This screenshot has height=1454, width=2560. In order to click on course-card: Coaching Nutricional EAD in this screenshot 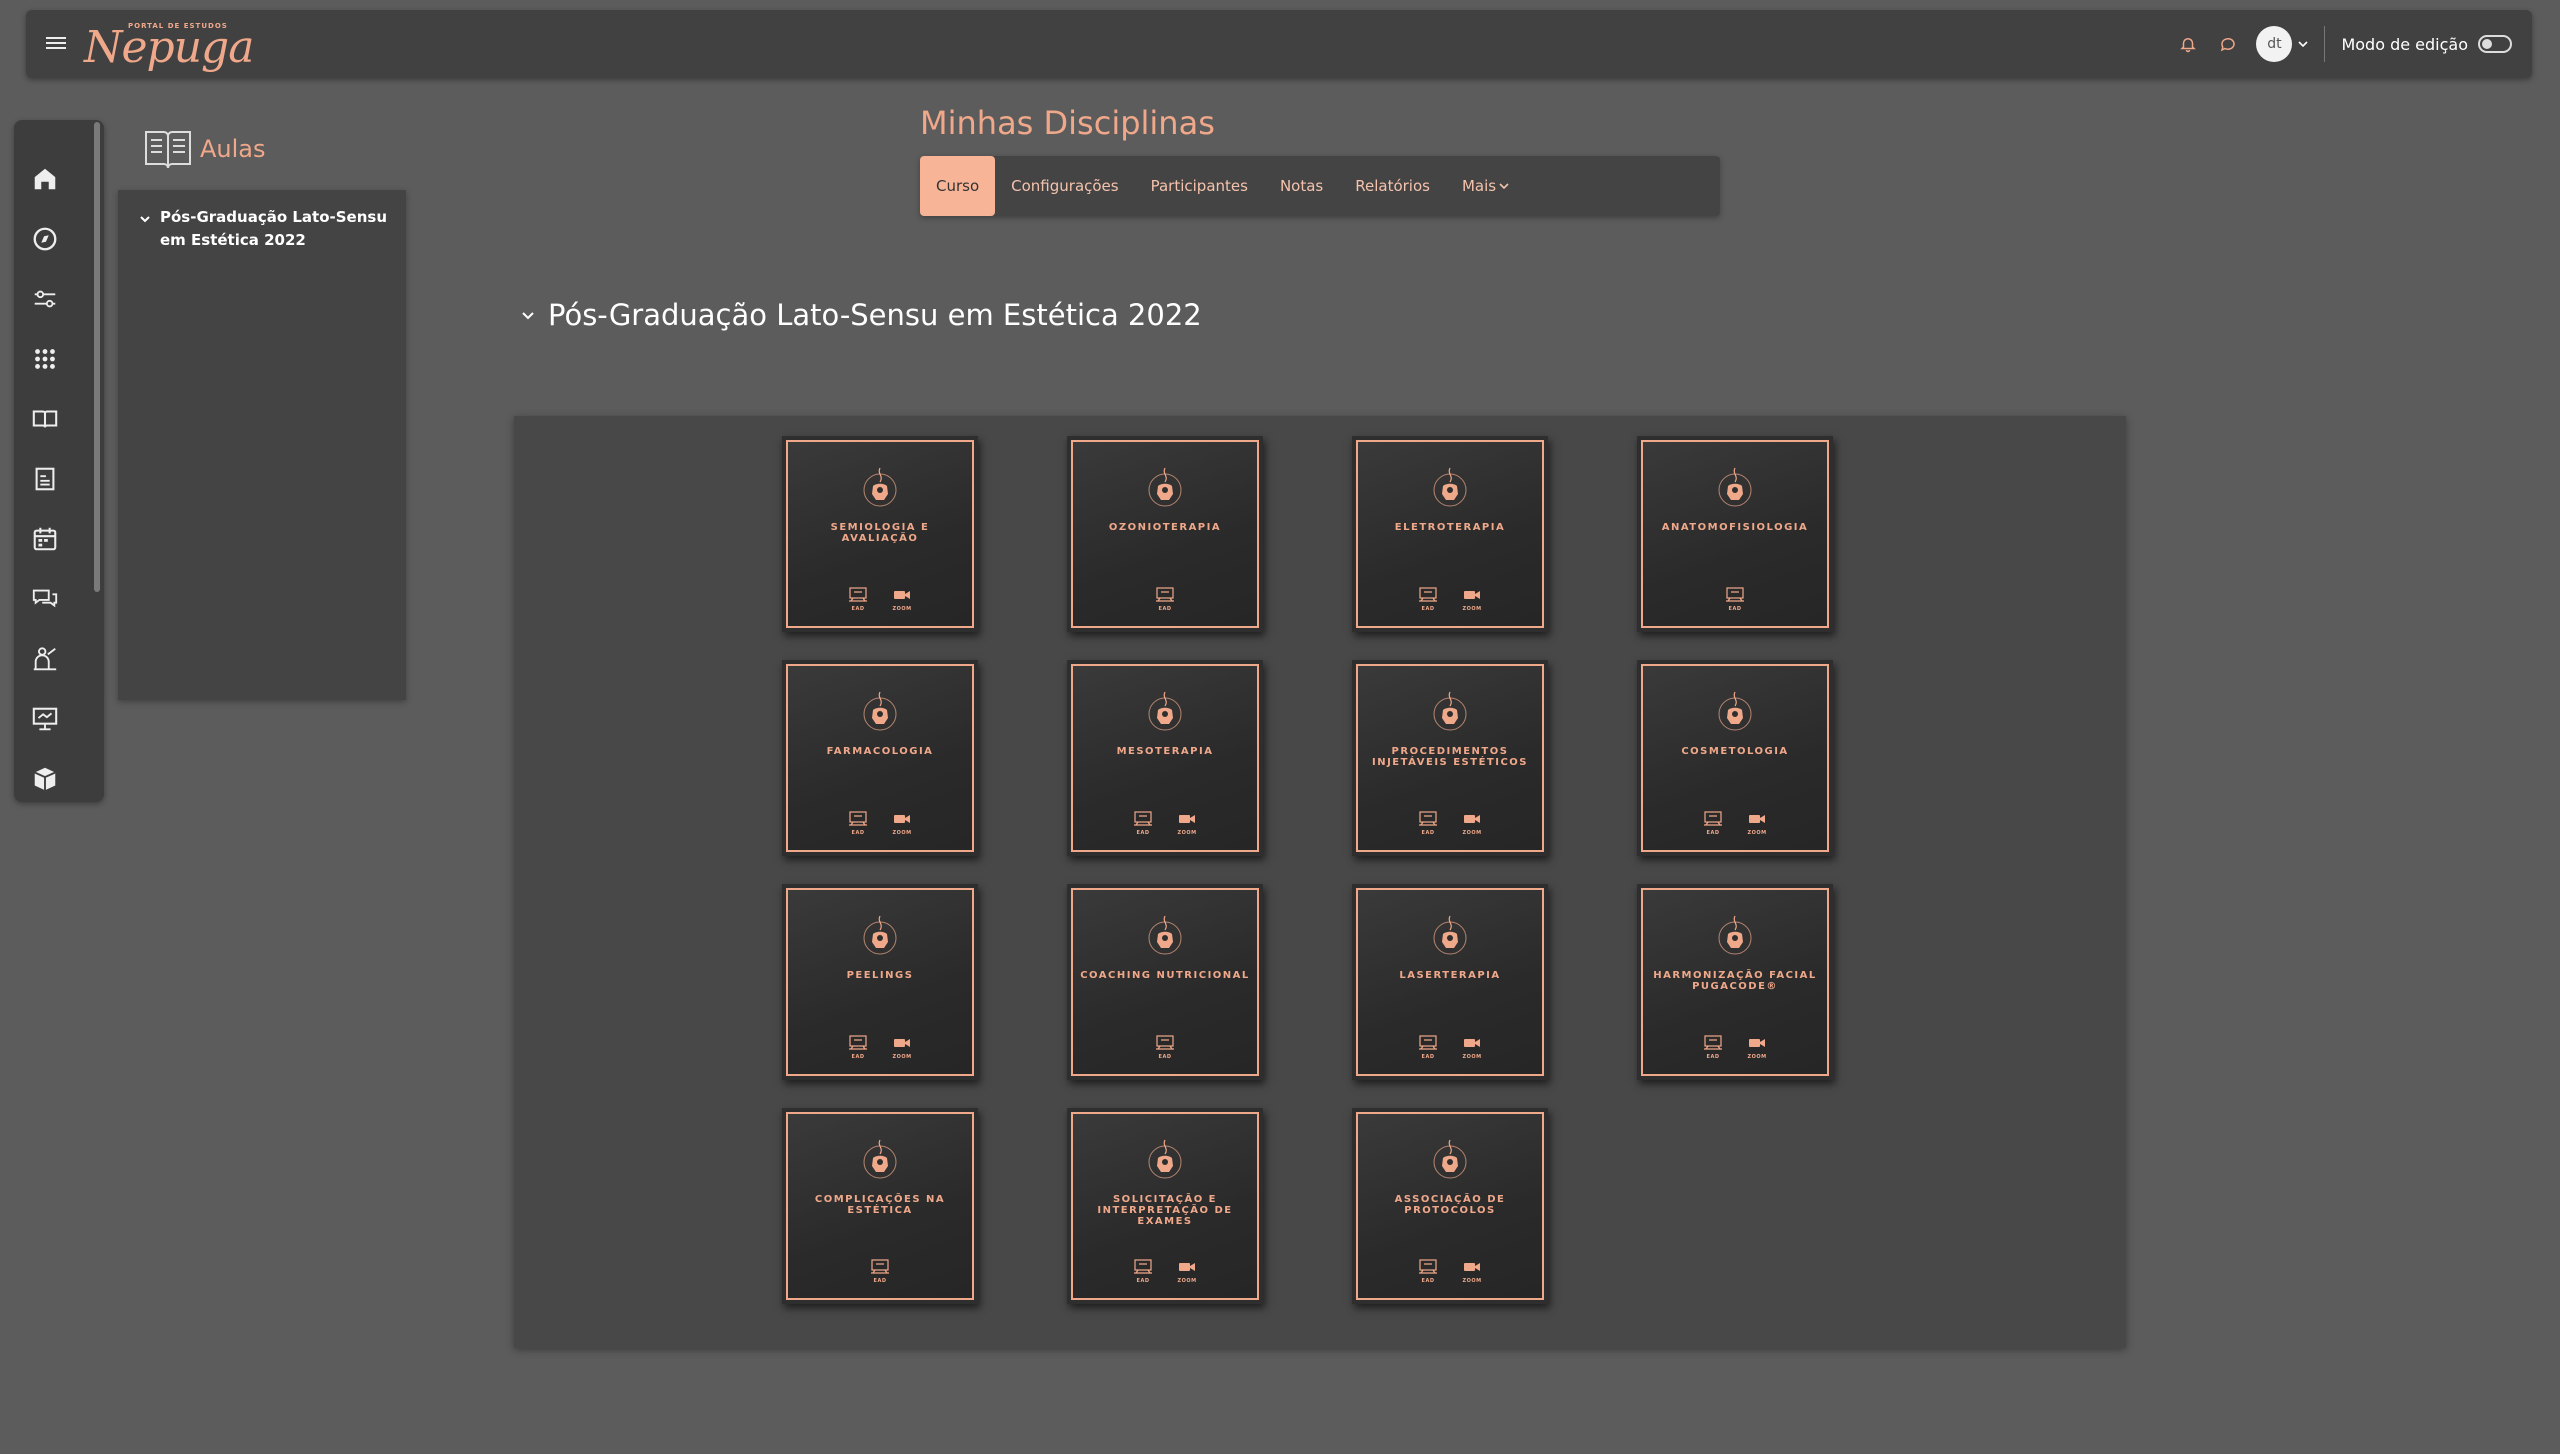, I will do `click(1165, 982)`.